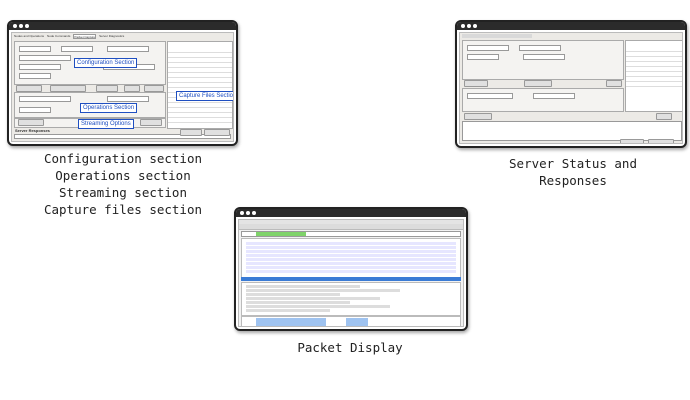 The height and width of the screenshot is (400, 690). I want to click on caption-line: Operations section, so click(123, 175).